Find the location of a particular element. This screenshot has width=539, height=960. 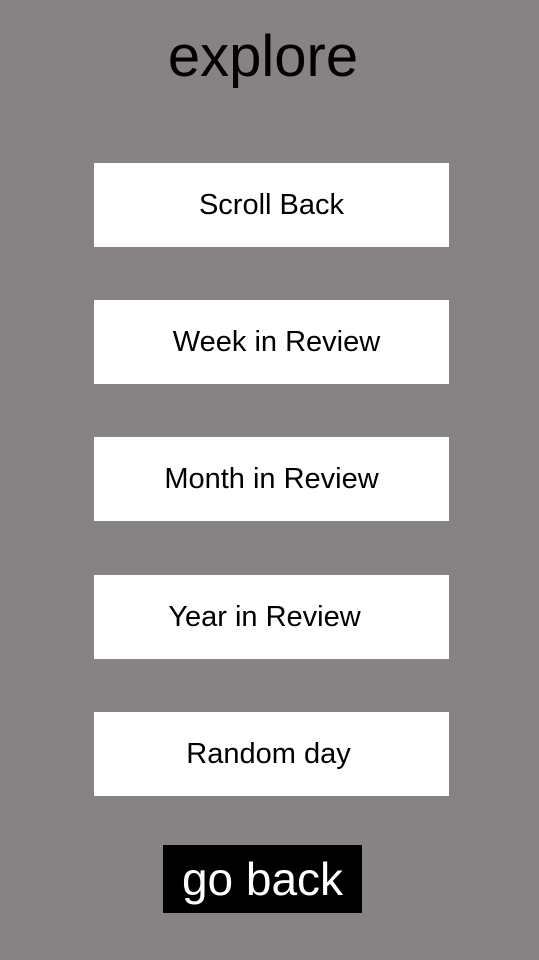

go-back-button: go back is located at coordinates (262, 879).